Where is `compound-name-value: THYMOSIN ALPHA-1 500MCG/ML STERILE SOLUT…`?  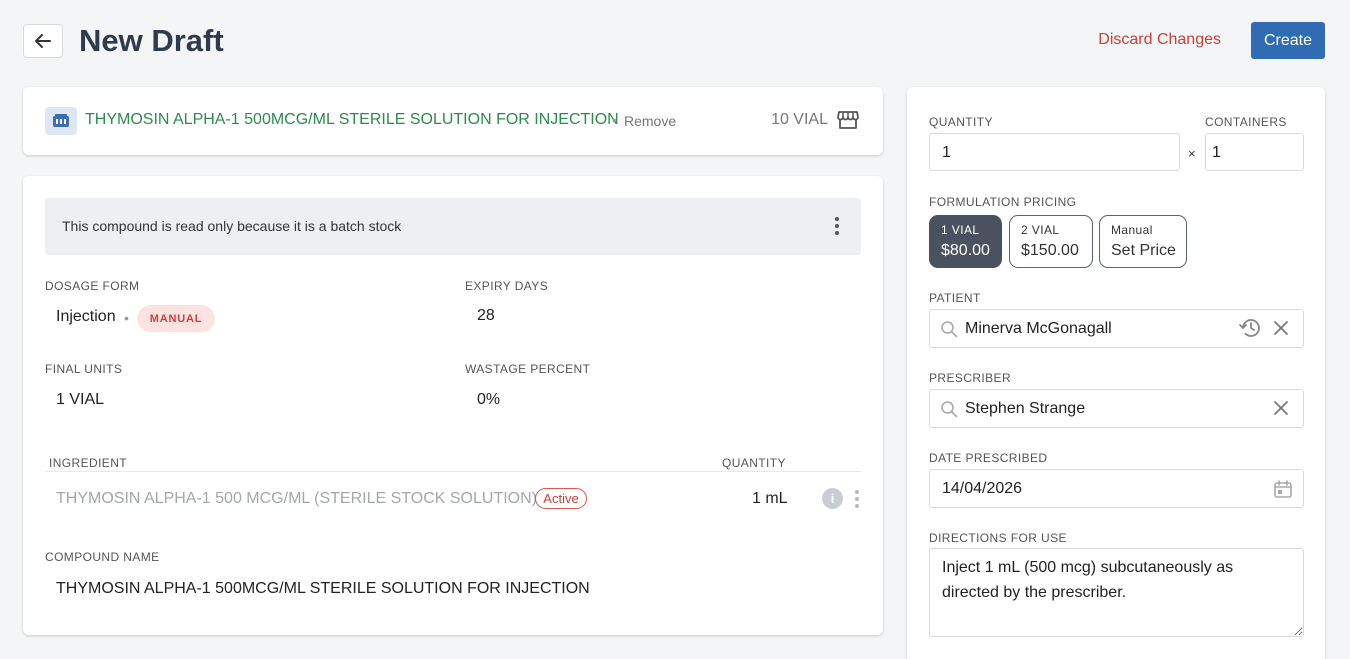 compound-name-value: THYMOSIN ALPHA-1 500MCG/ML STERILE SOLUT… is located at coordinates (323, 588).